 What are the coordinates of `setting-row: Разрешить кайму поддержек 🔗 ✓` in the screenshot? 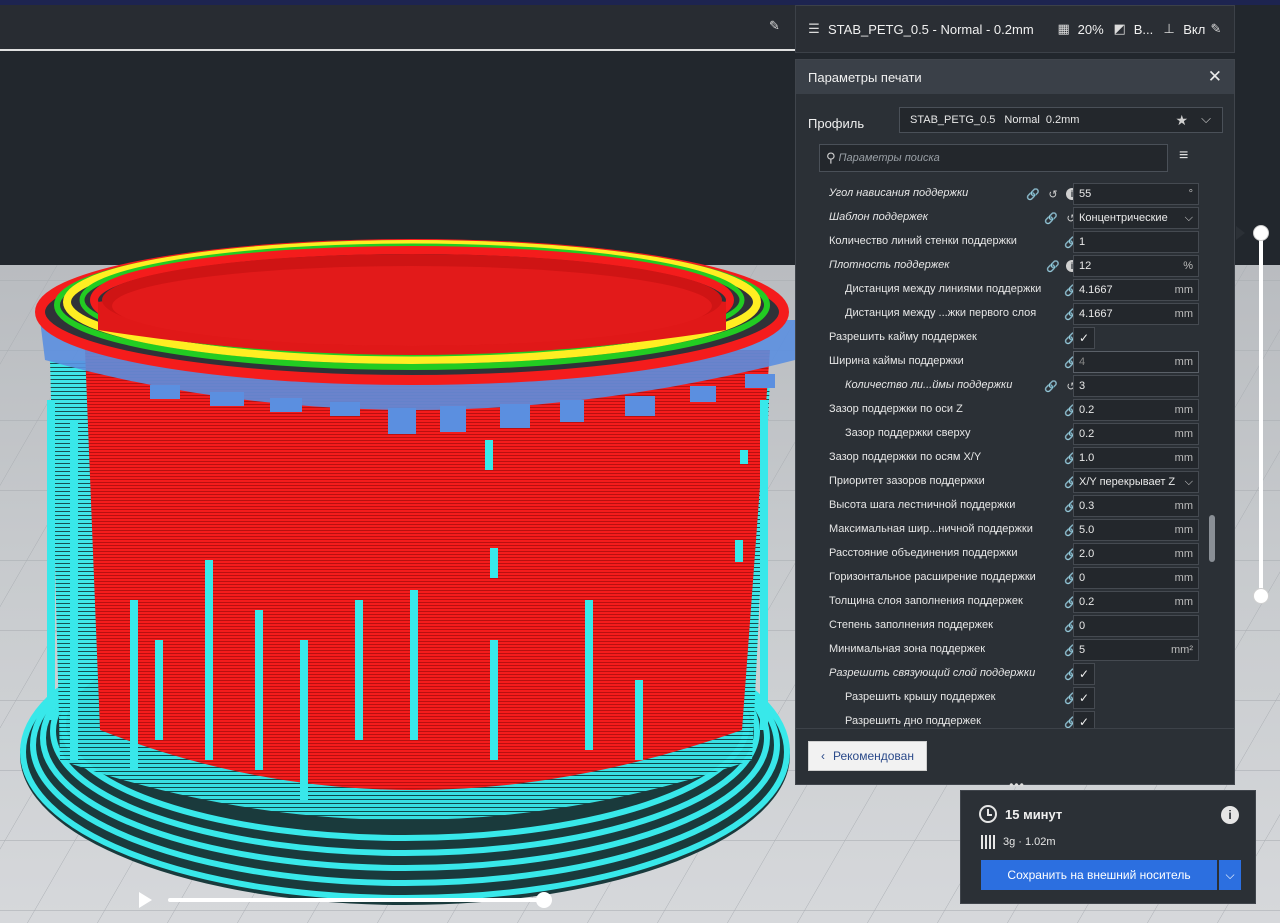 It's located at (1001, 338).